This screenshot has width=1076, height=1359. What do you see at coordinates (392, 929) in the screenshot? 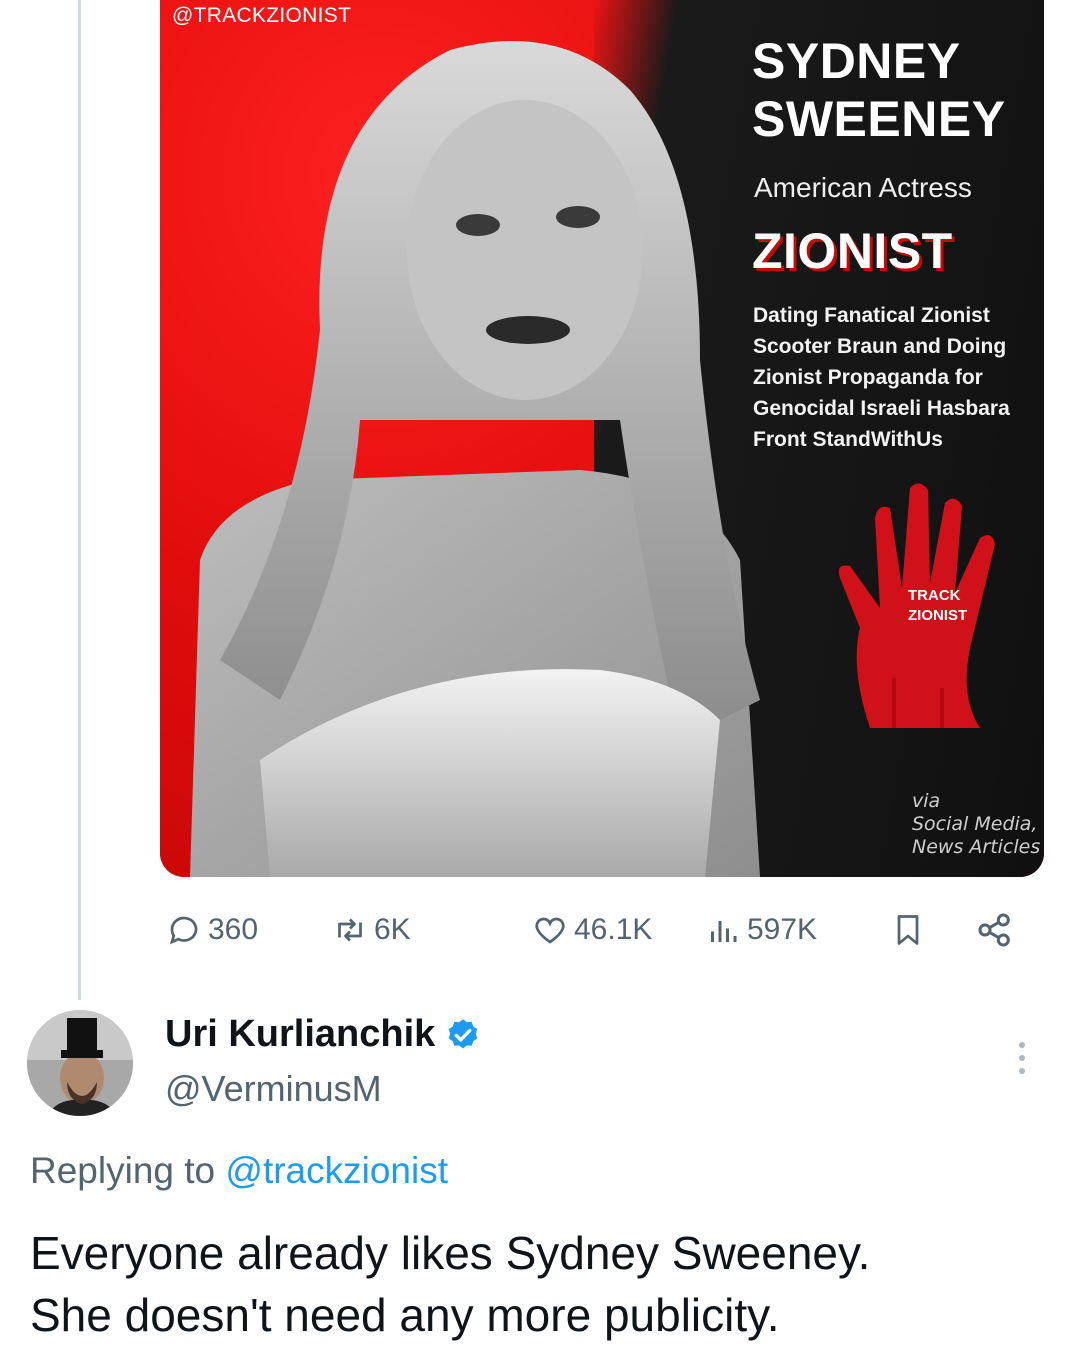
I see `repost-count: 6K` at bounding box center [392, 929].